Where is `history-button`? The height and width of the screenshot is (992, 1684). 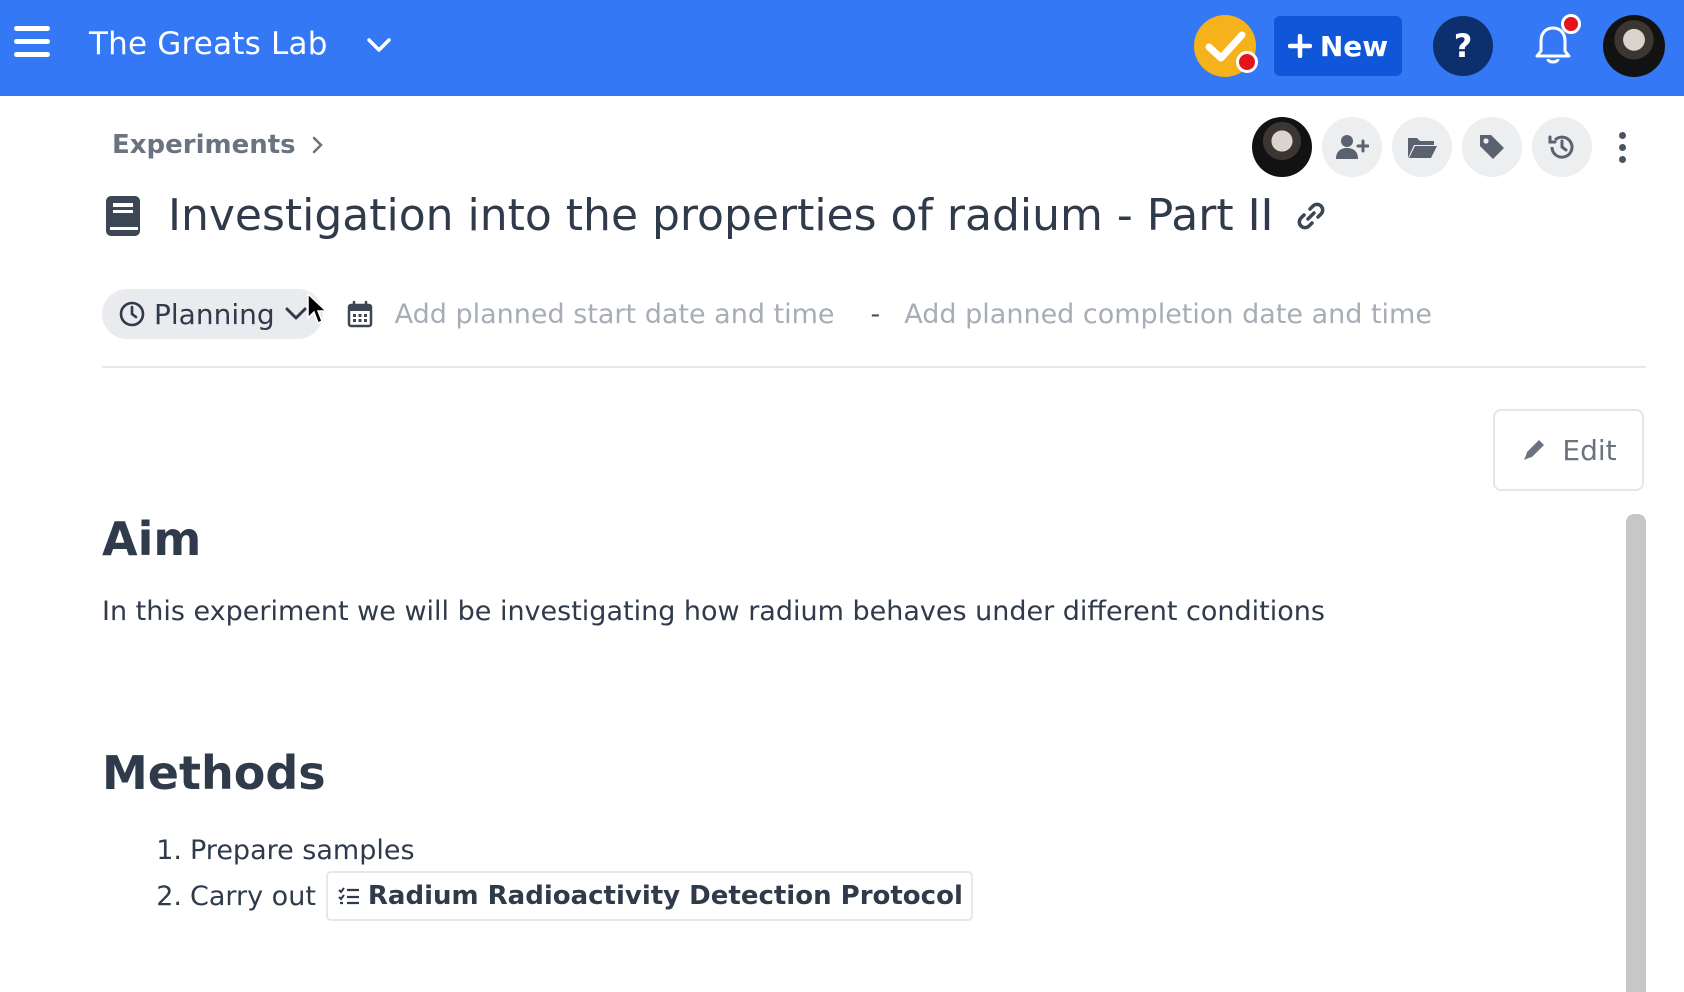 history-button is located at coordinates (1562, 147).